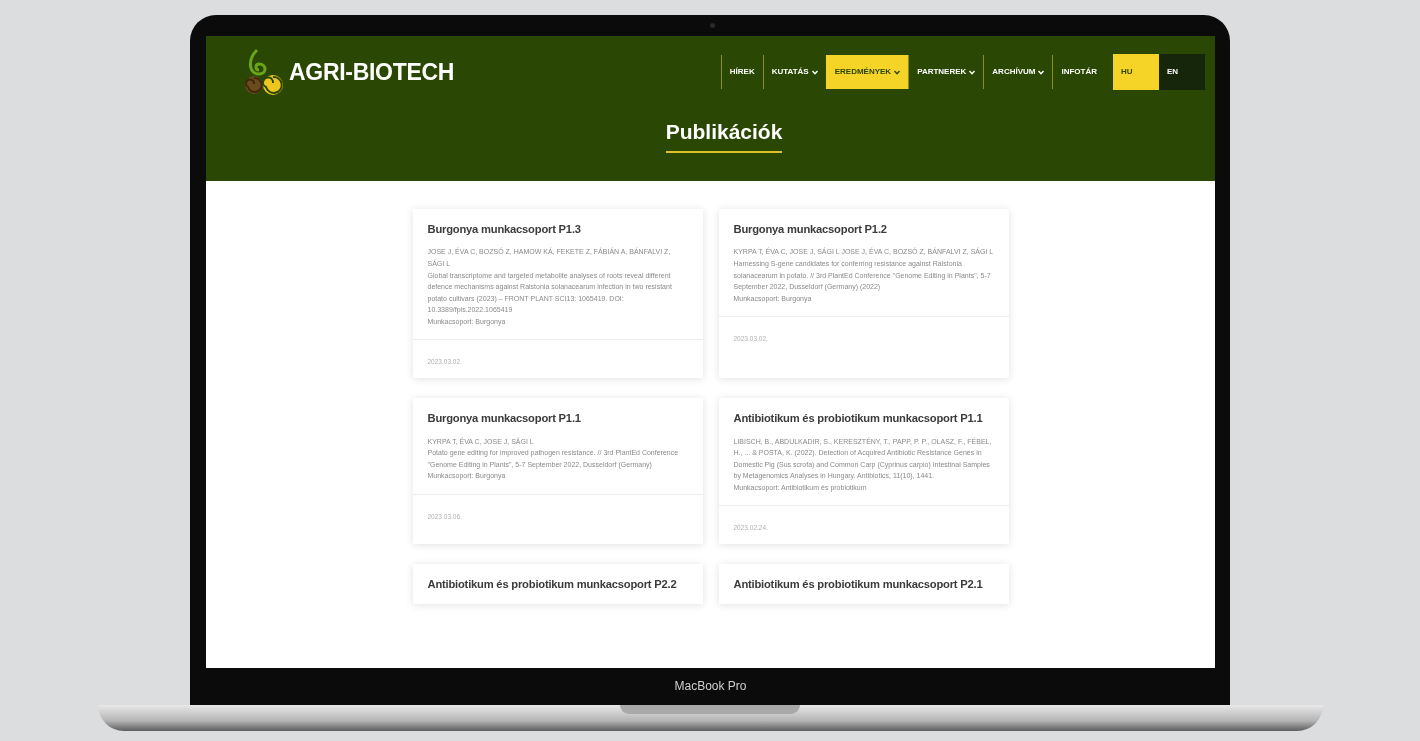 This screenshot has height=741, width=1420. What do you see at coordinates (867, 72) in the screenshot?
I see `nav-item: EREDMÉNYEK` at bounding box center [867, 72].